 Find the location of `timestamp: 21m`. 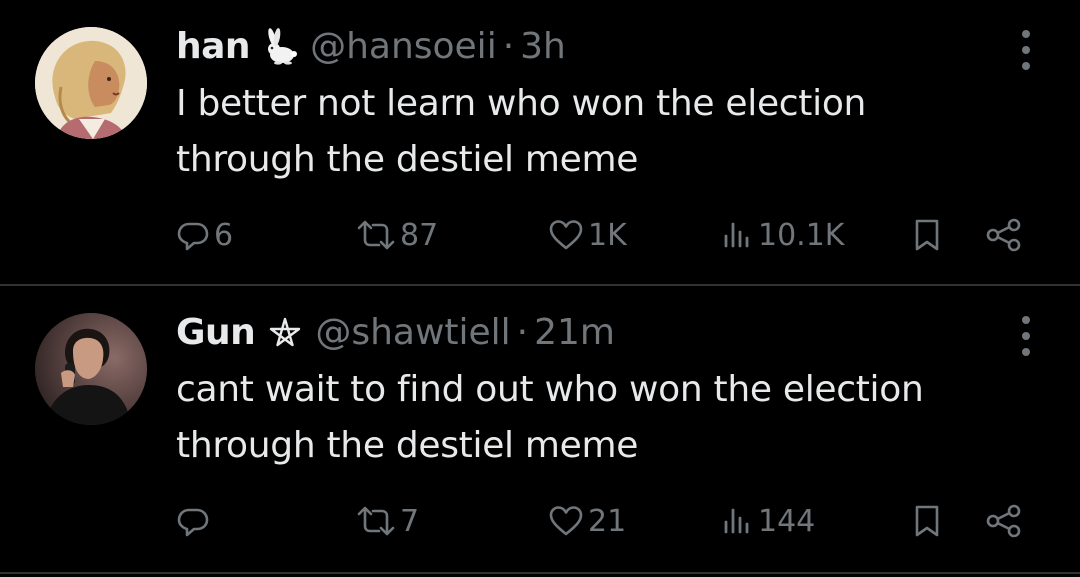

timestamp: 21m is located at coordinates (574, 333).